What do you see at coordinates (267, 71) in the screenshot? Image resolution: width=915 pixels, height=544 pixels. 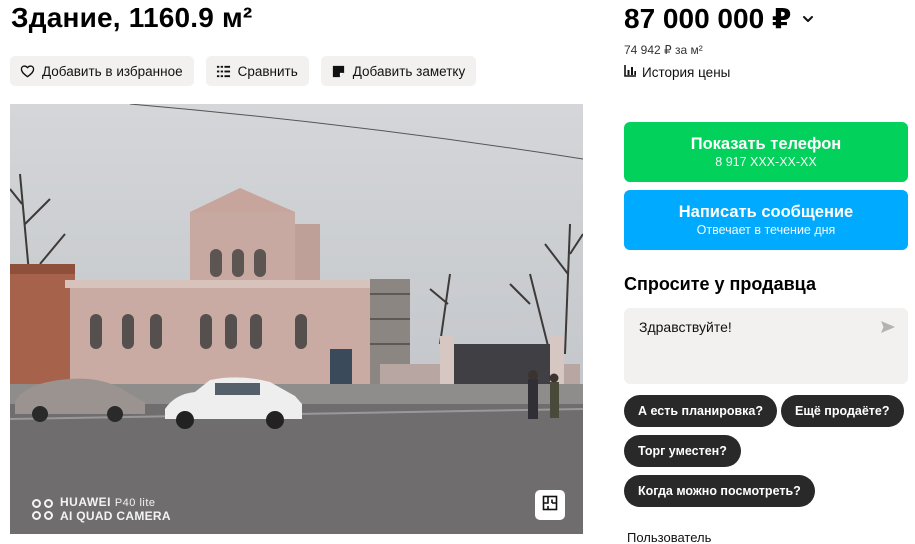 I see `compare-label: Сравнить` at bounding box center [267, 71].